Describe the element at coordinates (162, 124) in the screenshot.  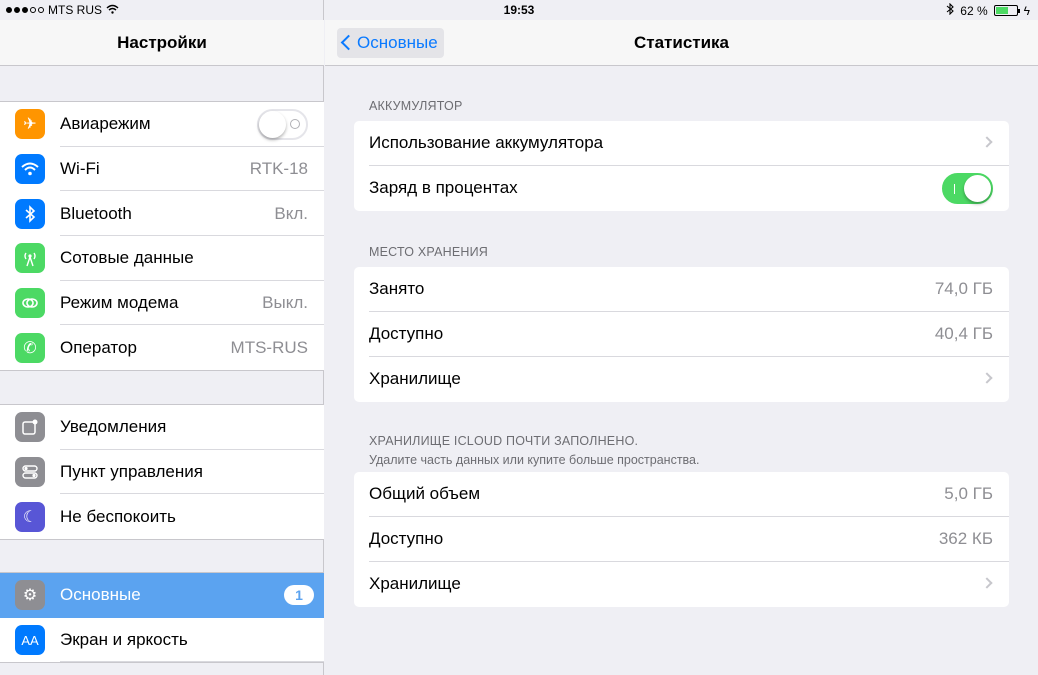
I see `sidebar-item-airplane: ✈ Авиарежим` at that location.